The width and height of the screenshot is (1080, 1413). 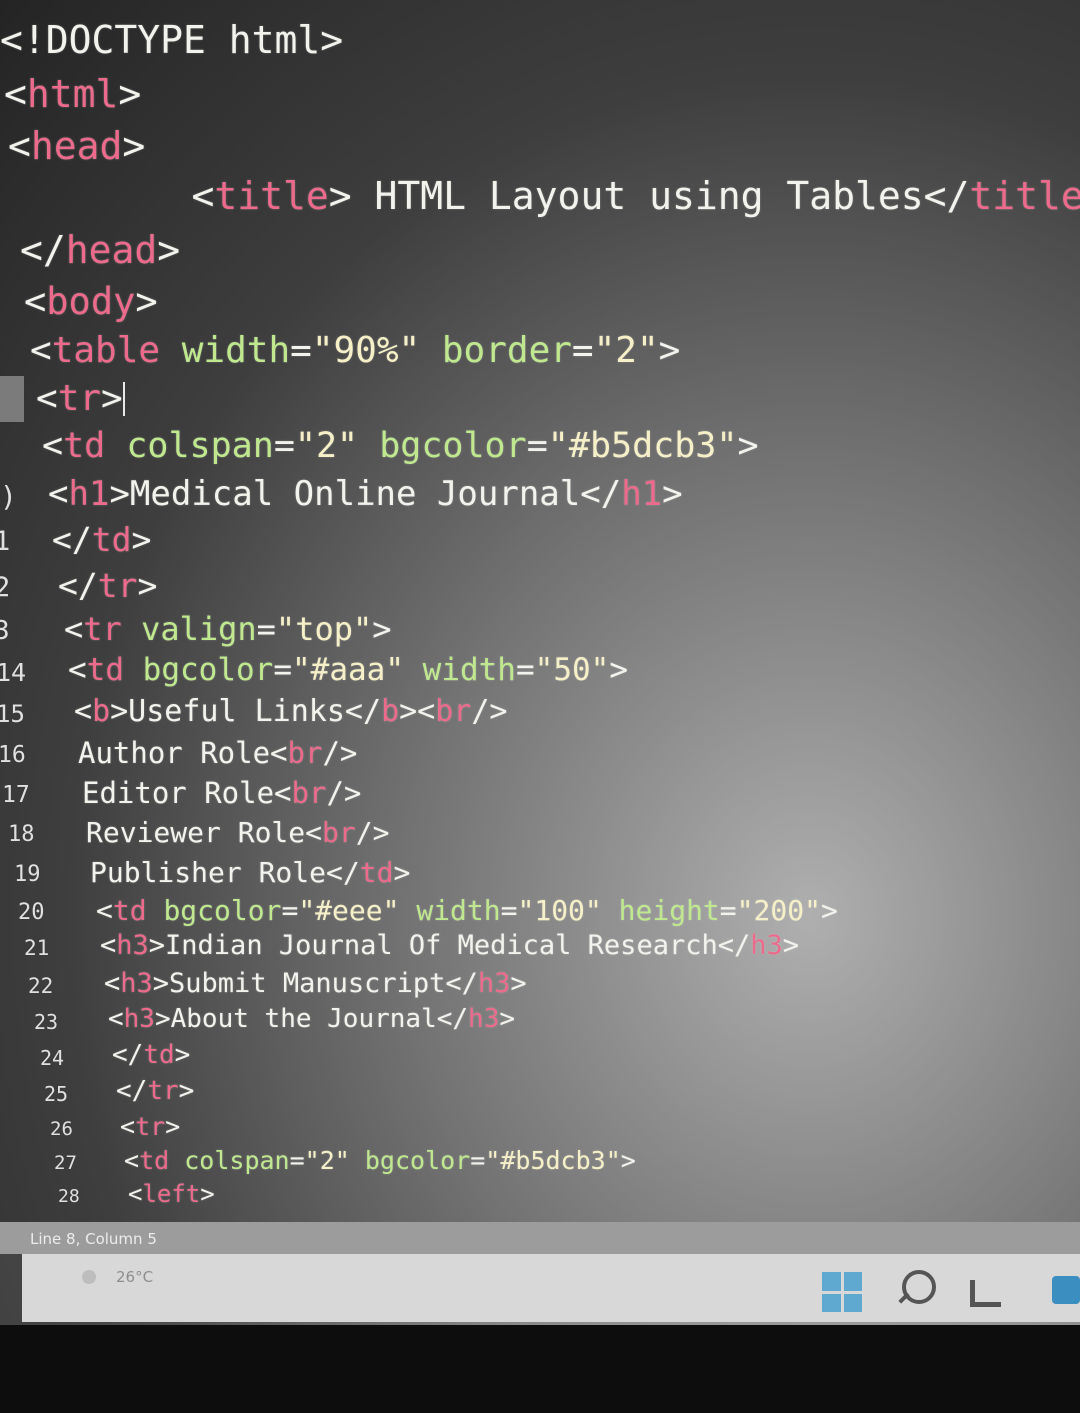 What do you see at coordinates (129, 910) in the screenshot?
I see `tag-token: td` at bounding box center [129, 910].